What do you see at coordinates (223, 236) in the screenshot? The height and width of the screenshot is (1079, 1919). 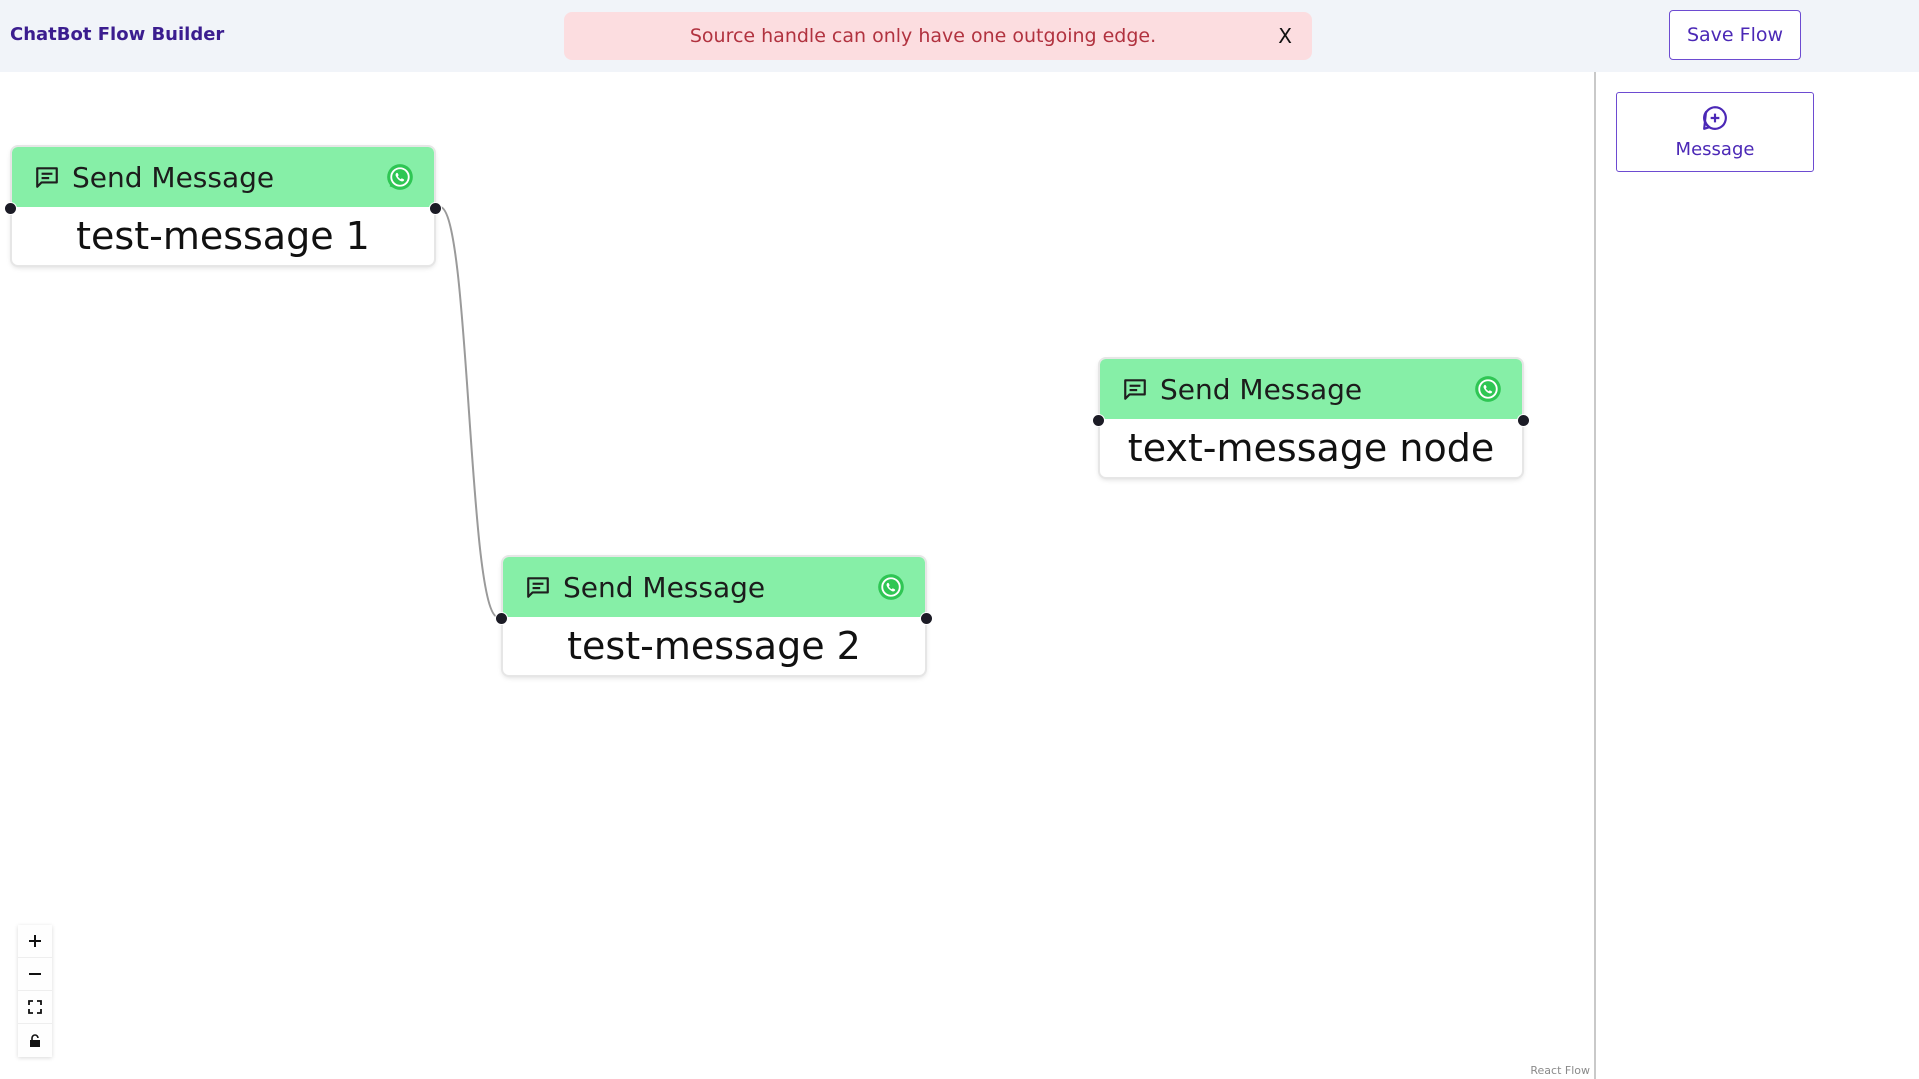 I see `node-message-text: test-message 1` at bounding box center [223, 236].